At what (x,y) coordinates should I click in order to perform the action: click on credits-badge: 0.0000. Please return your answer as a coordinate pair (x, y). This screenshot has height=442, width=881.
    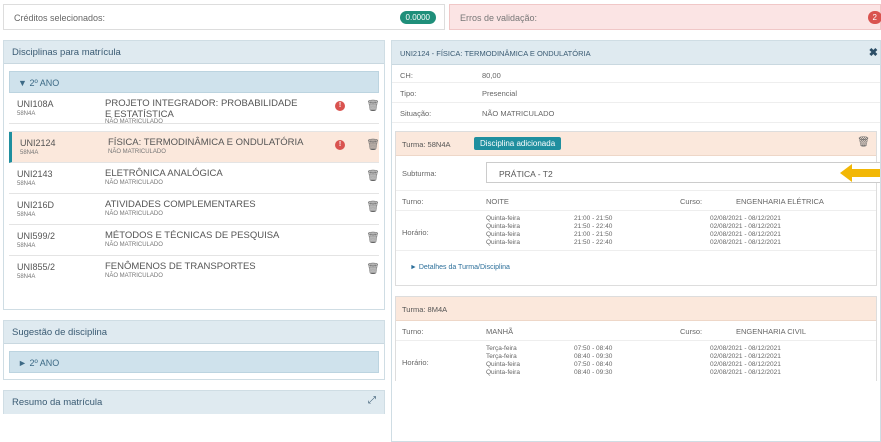
    Looking at the image, I should click on (417, 17).